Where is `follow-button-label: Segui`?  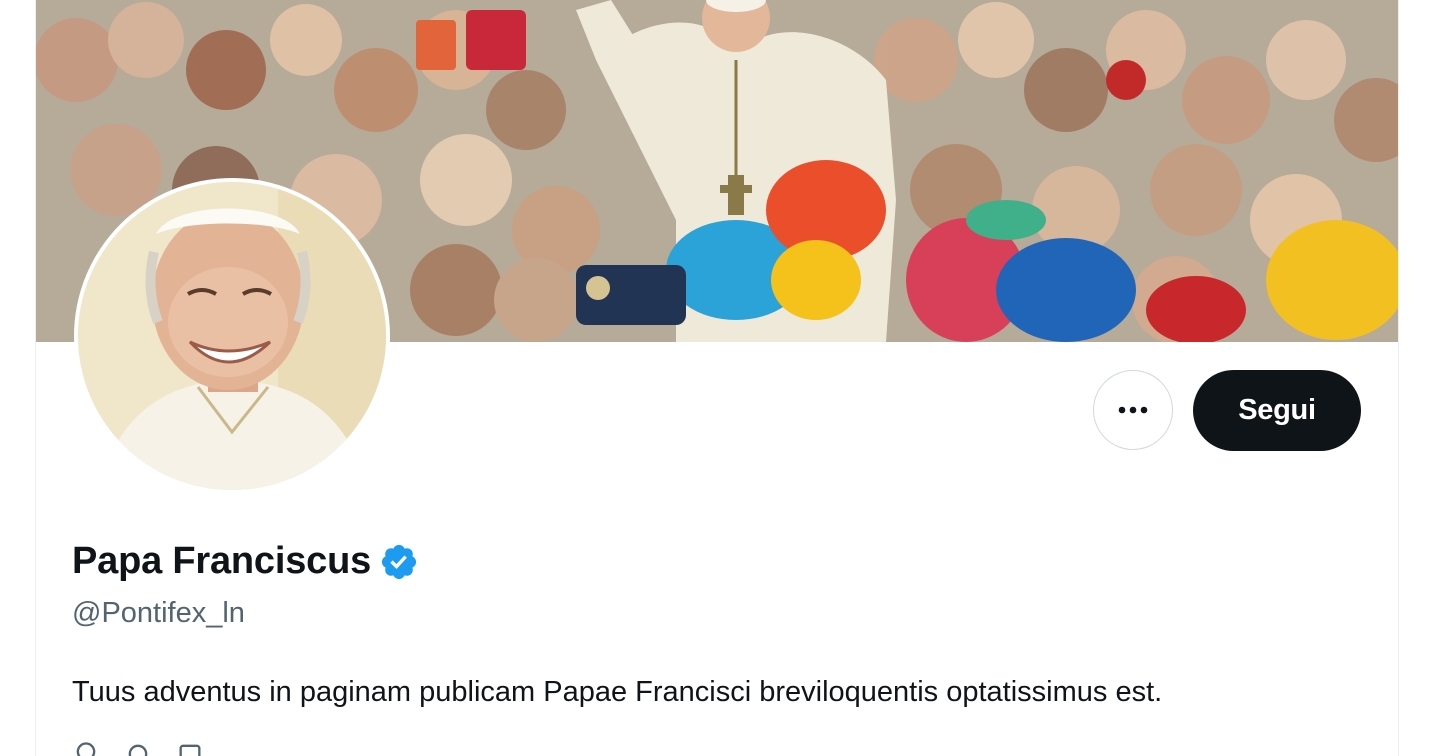 follow-button-label: Segui is located at coordinates (1277, 410).